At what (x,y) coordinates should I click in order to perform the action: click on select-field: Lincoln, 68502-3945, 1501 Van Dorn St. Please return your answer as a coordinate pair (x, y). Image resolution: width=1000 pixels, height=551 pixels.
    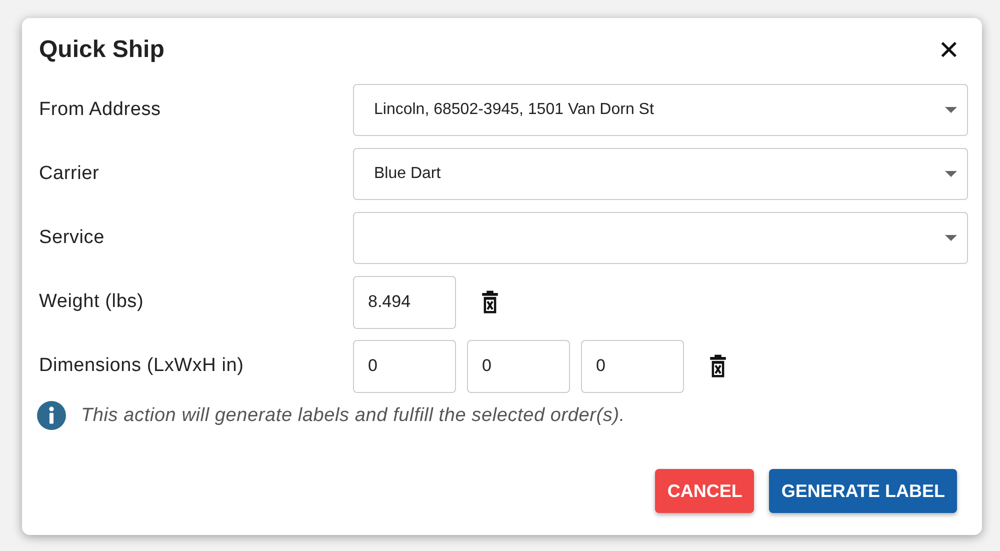
    Looking at the image, I should click on (660, 110).